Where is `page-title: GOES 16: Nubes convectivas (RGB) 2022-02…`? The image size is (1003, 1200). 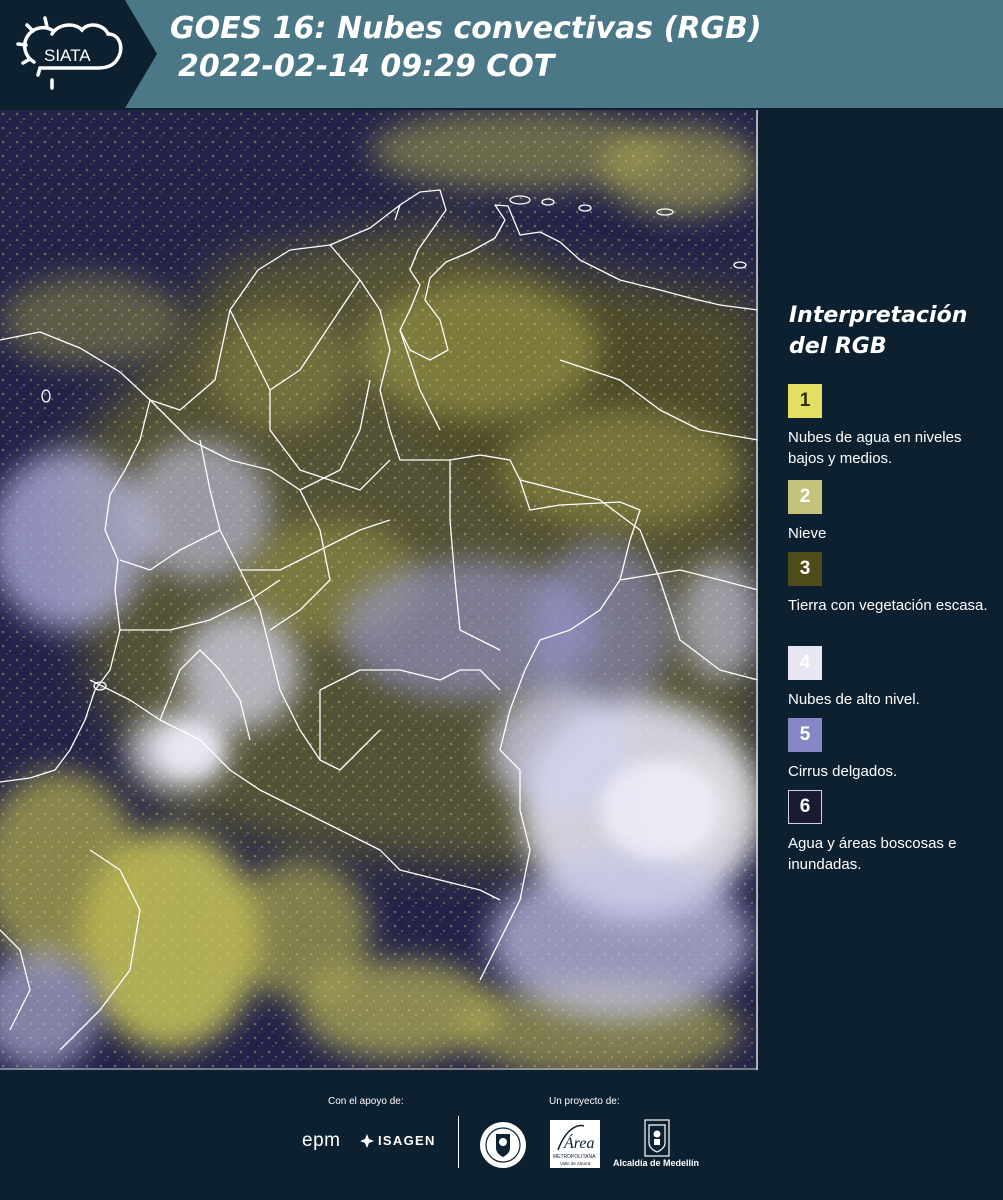 page-title: GOES 16: Nubes convectivas (RGB) 2022-02… is located at coordinates (466, 48).